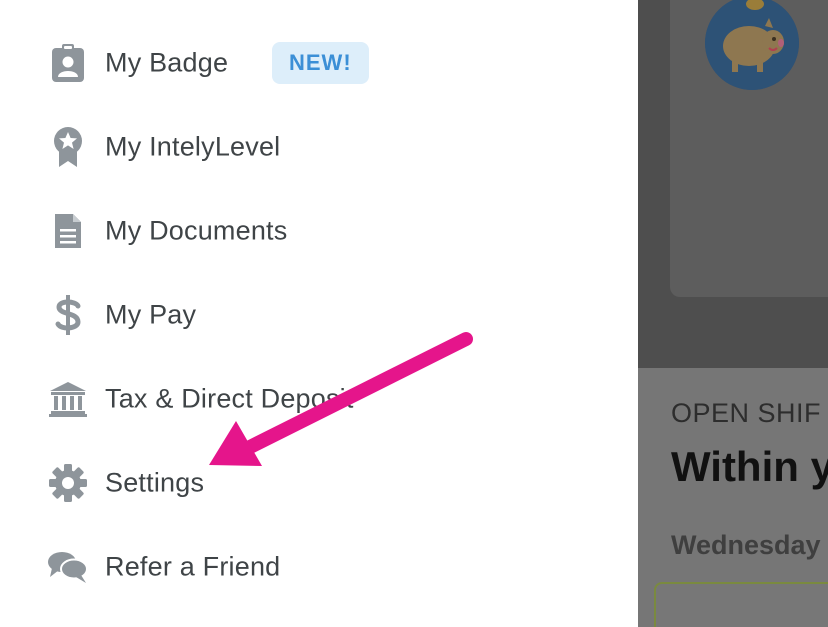  I want to click on menu-item-label: Tax & Direct Deposit, so click(229, 398).